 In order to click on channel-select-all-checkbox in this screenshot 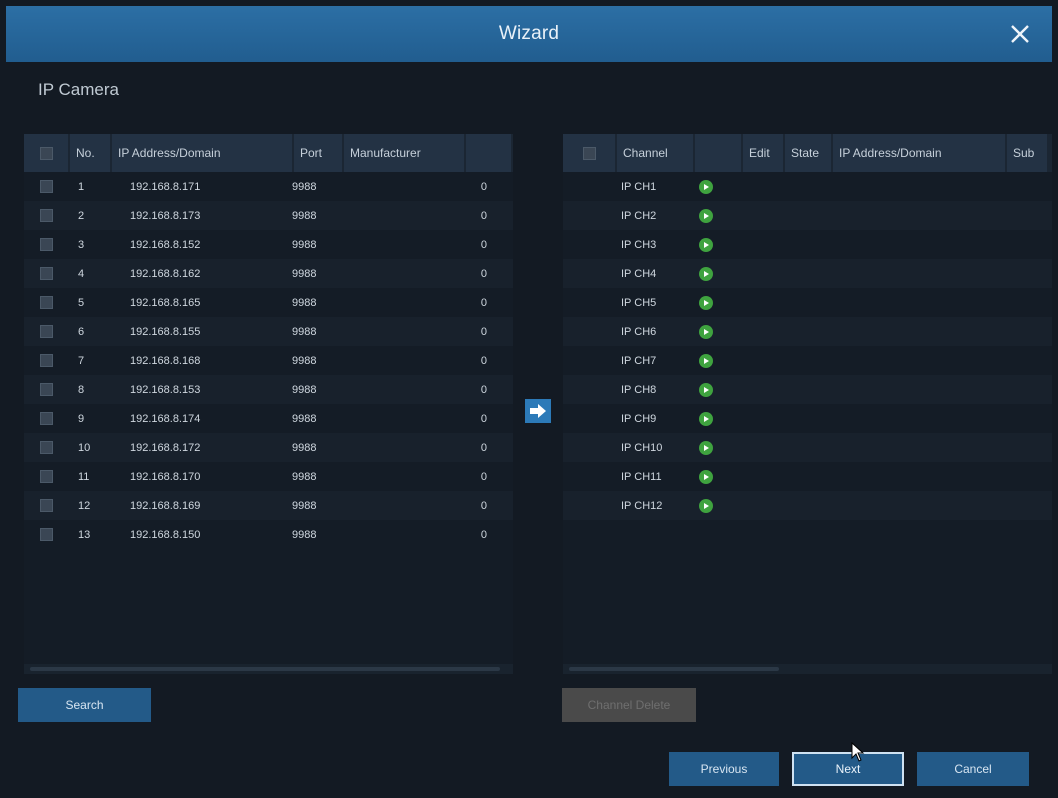, I will do `click(589, 153)`.